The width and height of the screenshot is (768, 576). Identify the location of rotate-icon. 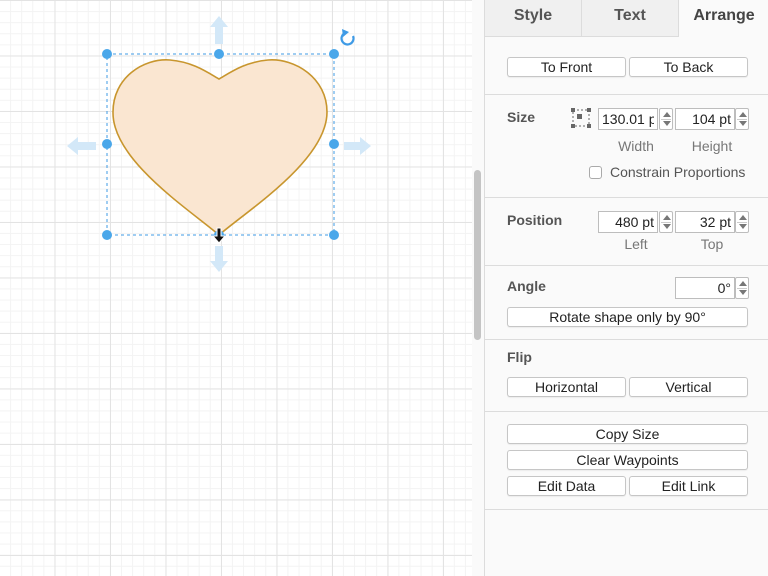
(347, 37).